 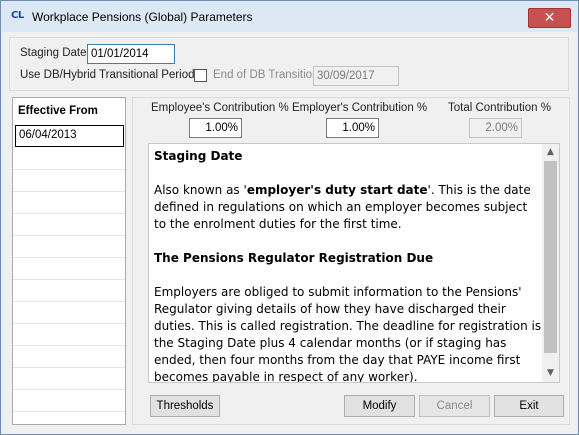 What do you see at coordinates (53, 53) in the screenshot?
I see `staging-date-label: Staging Date` at bounding box center [53, 53].